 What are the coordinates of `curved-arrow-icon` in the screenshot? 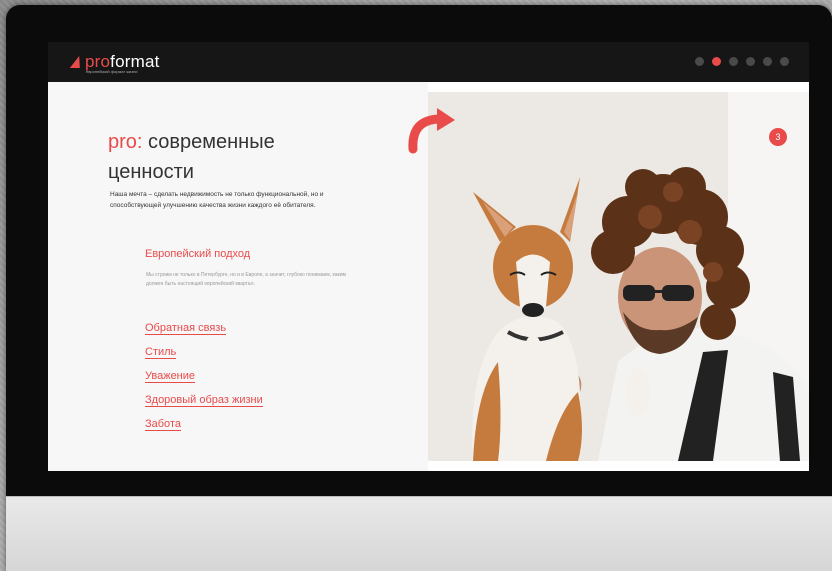 It's located at (431, 131).